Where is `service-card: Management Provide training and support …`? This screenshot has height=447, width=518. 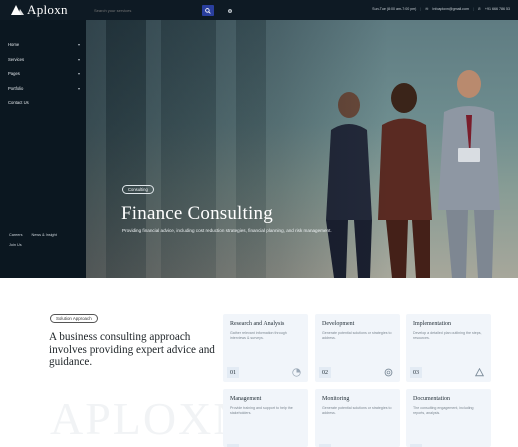
service-card: Management Provide training and support … is located at coordinates (265, 418).